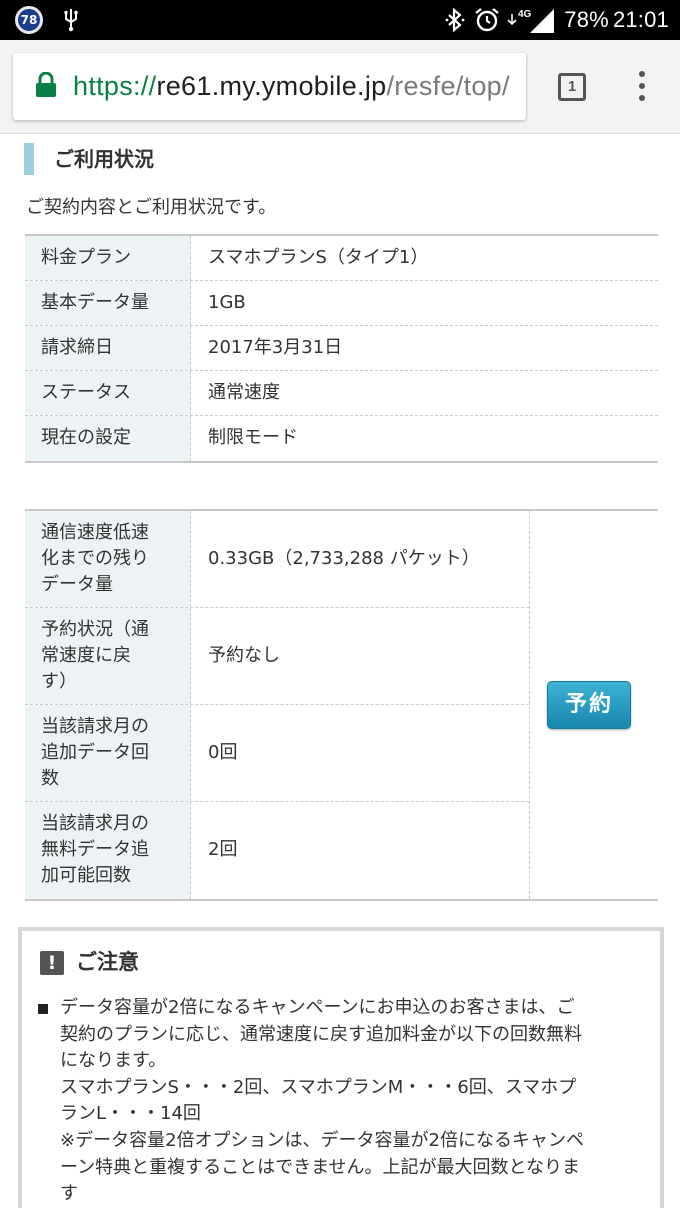  What do you see at coordinates (487, 20) in the screenshot?
I see `alarm-icon` at bounding box center [487, 20].